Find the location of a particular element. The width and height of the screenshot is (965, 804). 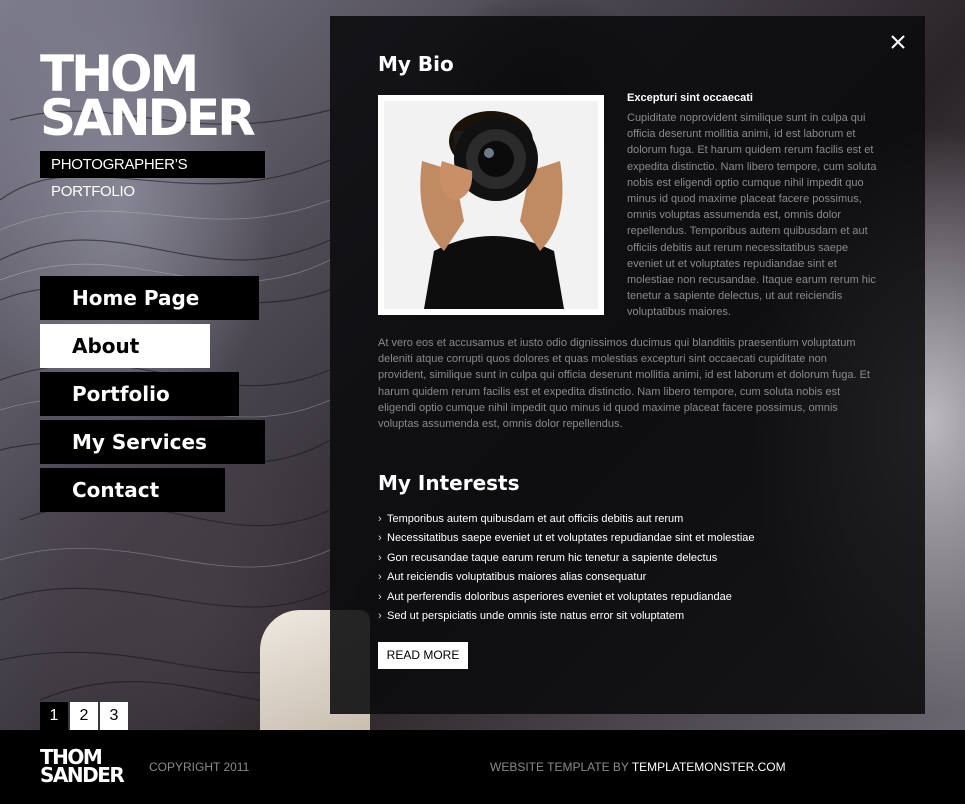

page-2-button: 2 is located at coordinates (84, 716).